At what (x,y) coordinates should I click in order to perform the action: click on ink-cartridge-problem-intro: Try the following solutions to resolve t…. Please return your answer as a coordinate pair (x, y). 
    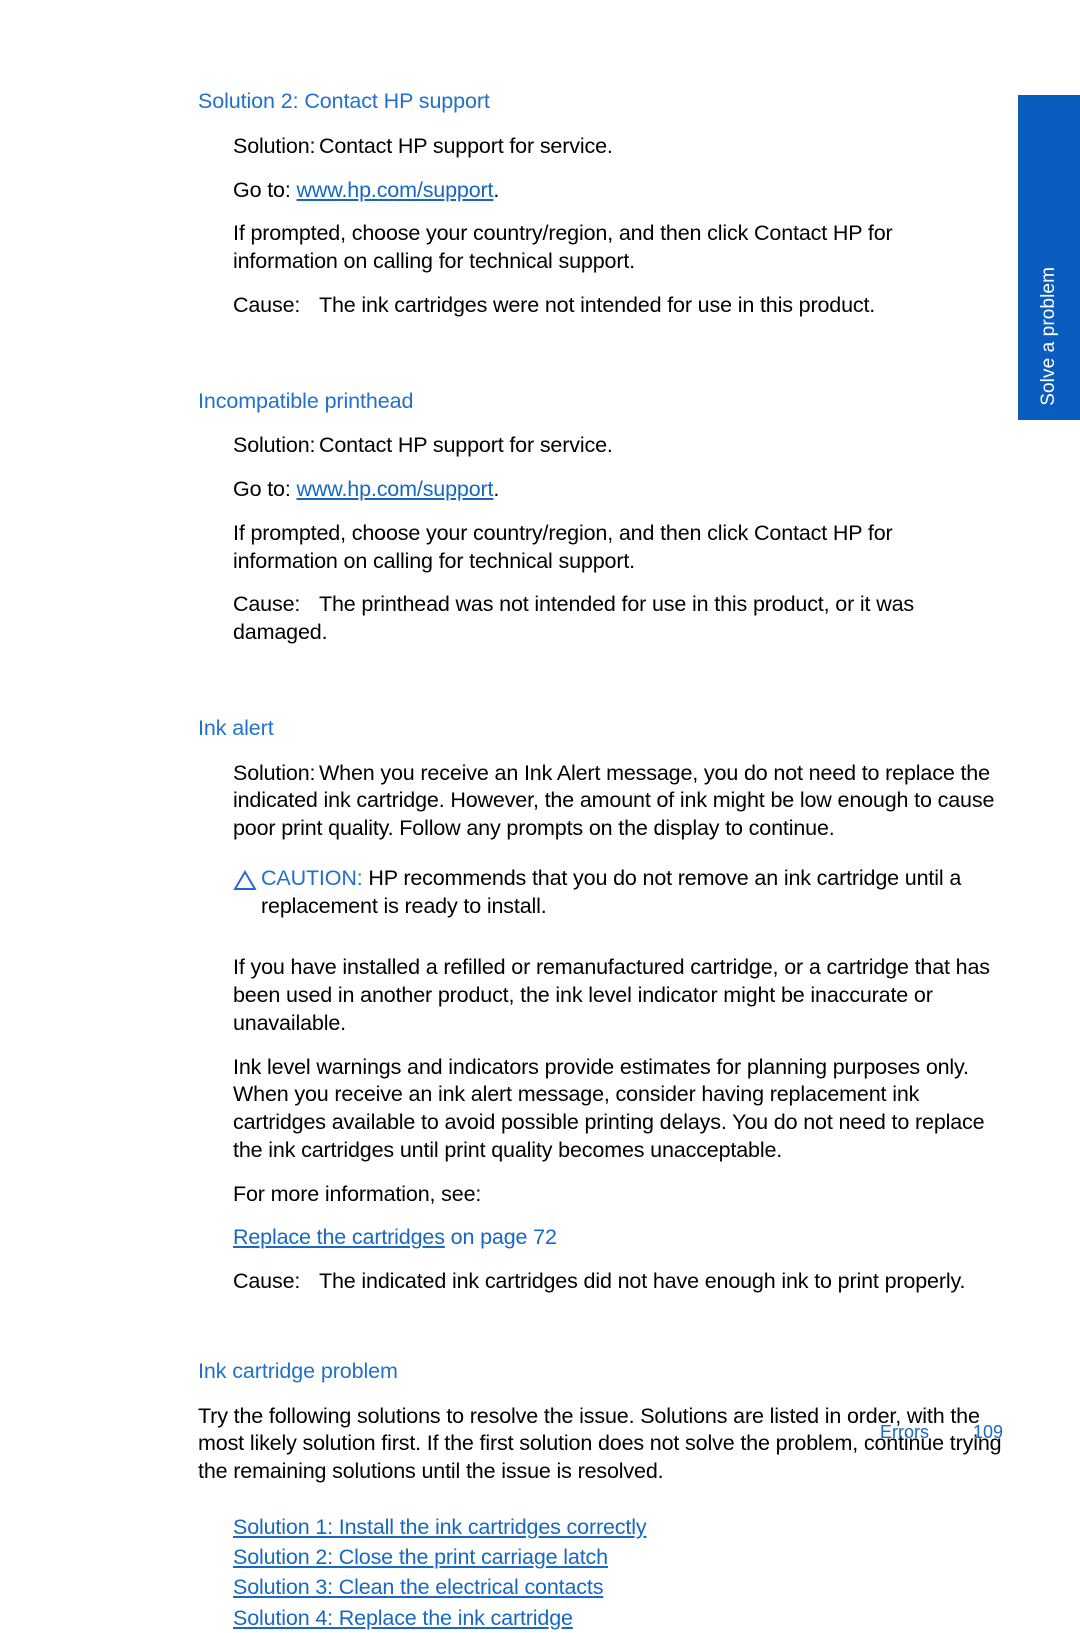
    Looking at the image, I should click on (600, 1443).